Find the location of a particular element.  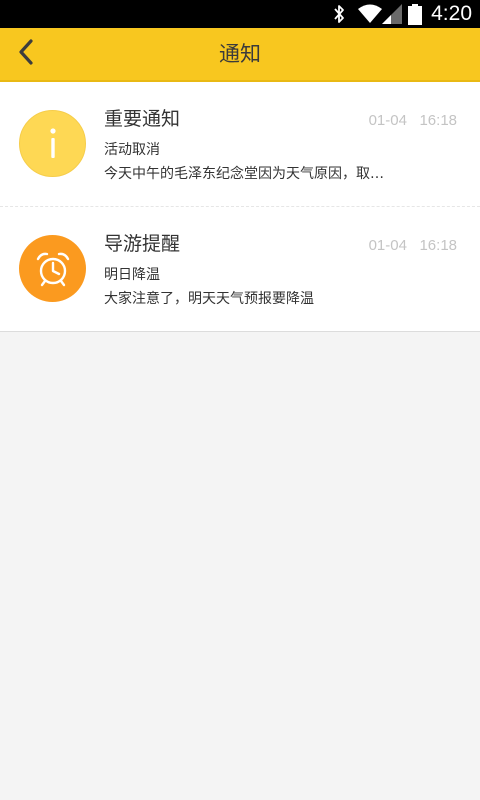

info-icon is located at coordinates (52, 143).